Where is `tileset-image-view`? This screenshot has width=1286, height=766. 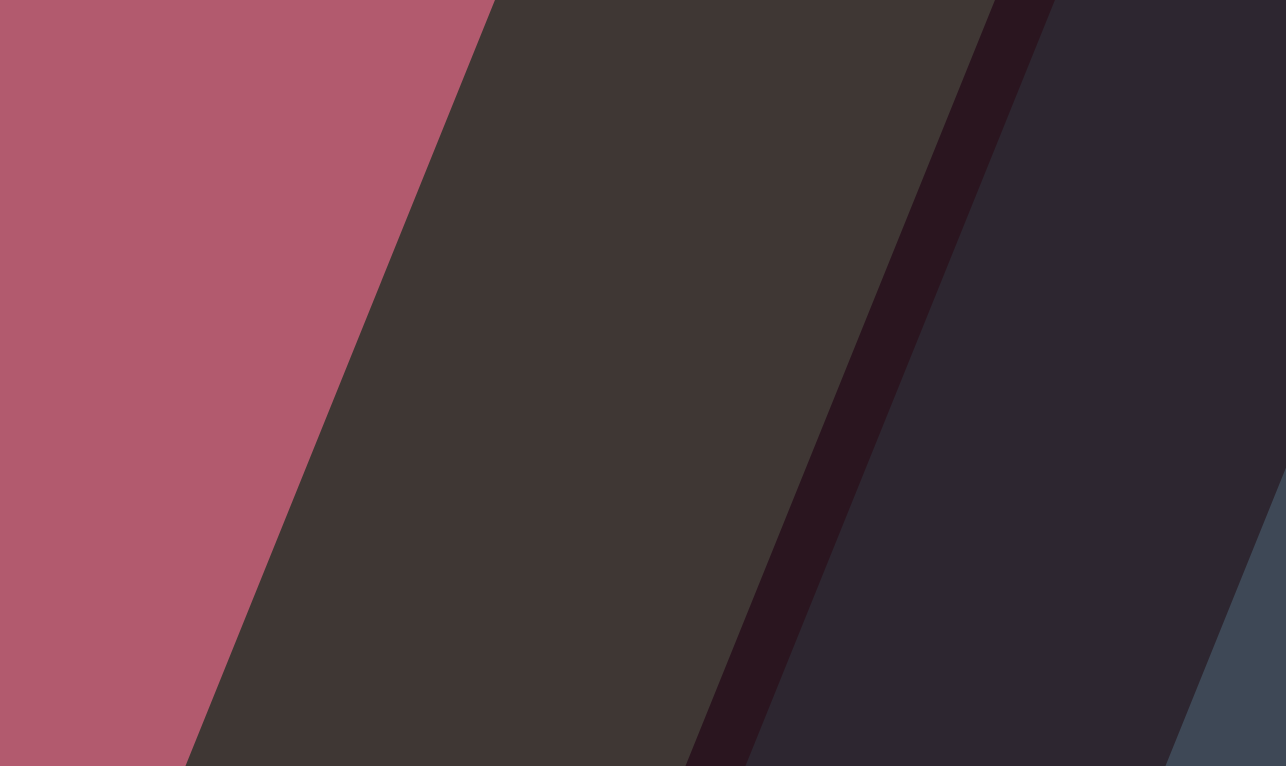
tileset-image-view is located at coordinates (1043, 228).